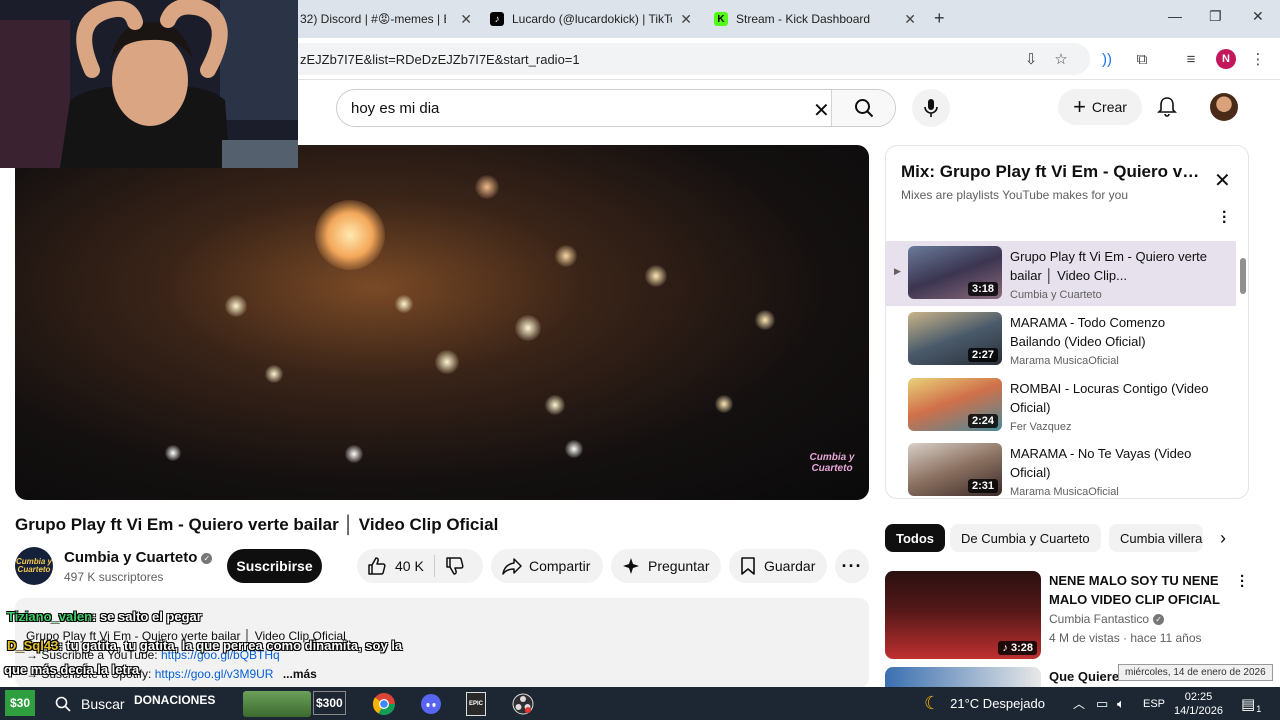 This screenshot has height=720, width=1280. What do you see at coordinates (34, 566) in the screenshot?
I see `channel-logo: Cumbia y Cuarteto` at bounding box center [34, 566].